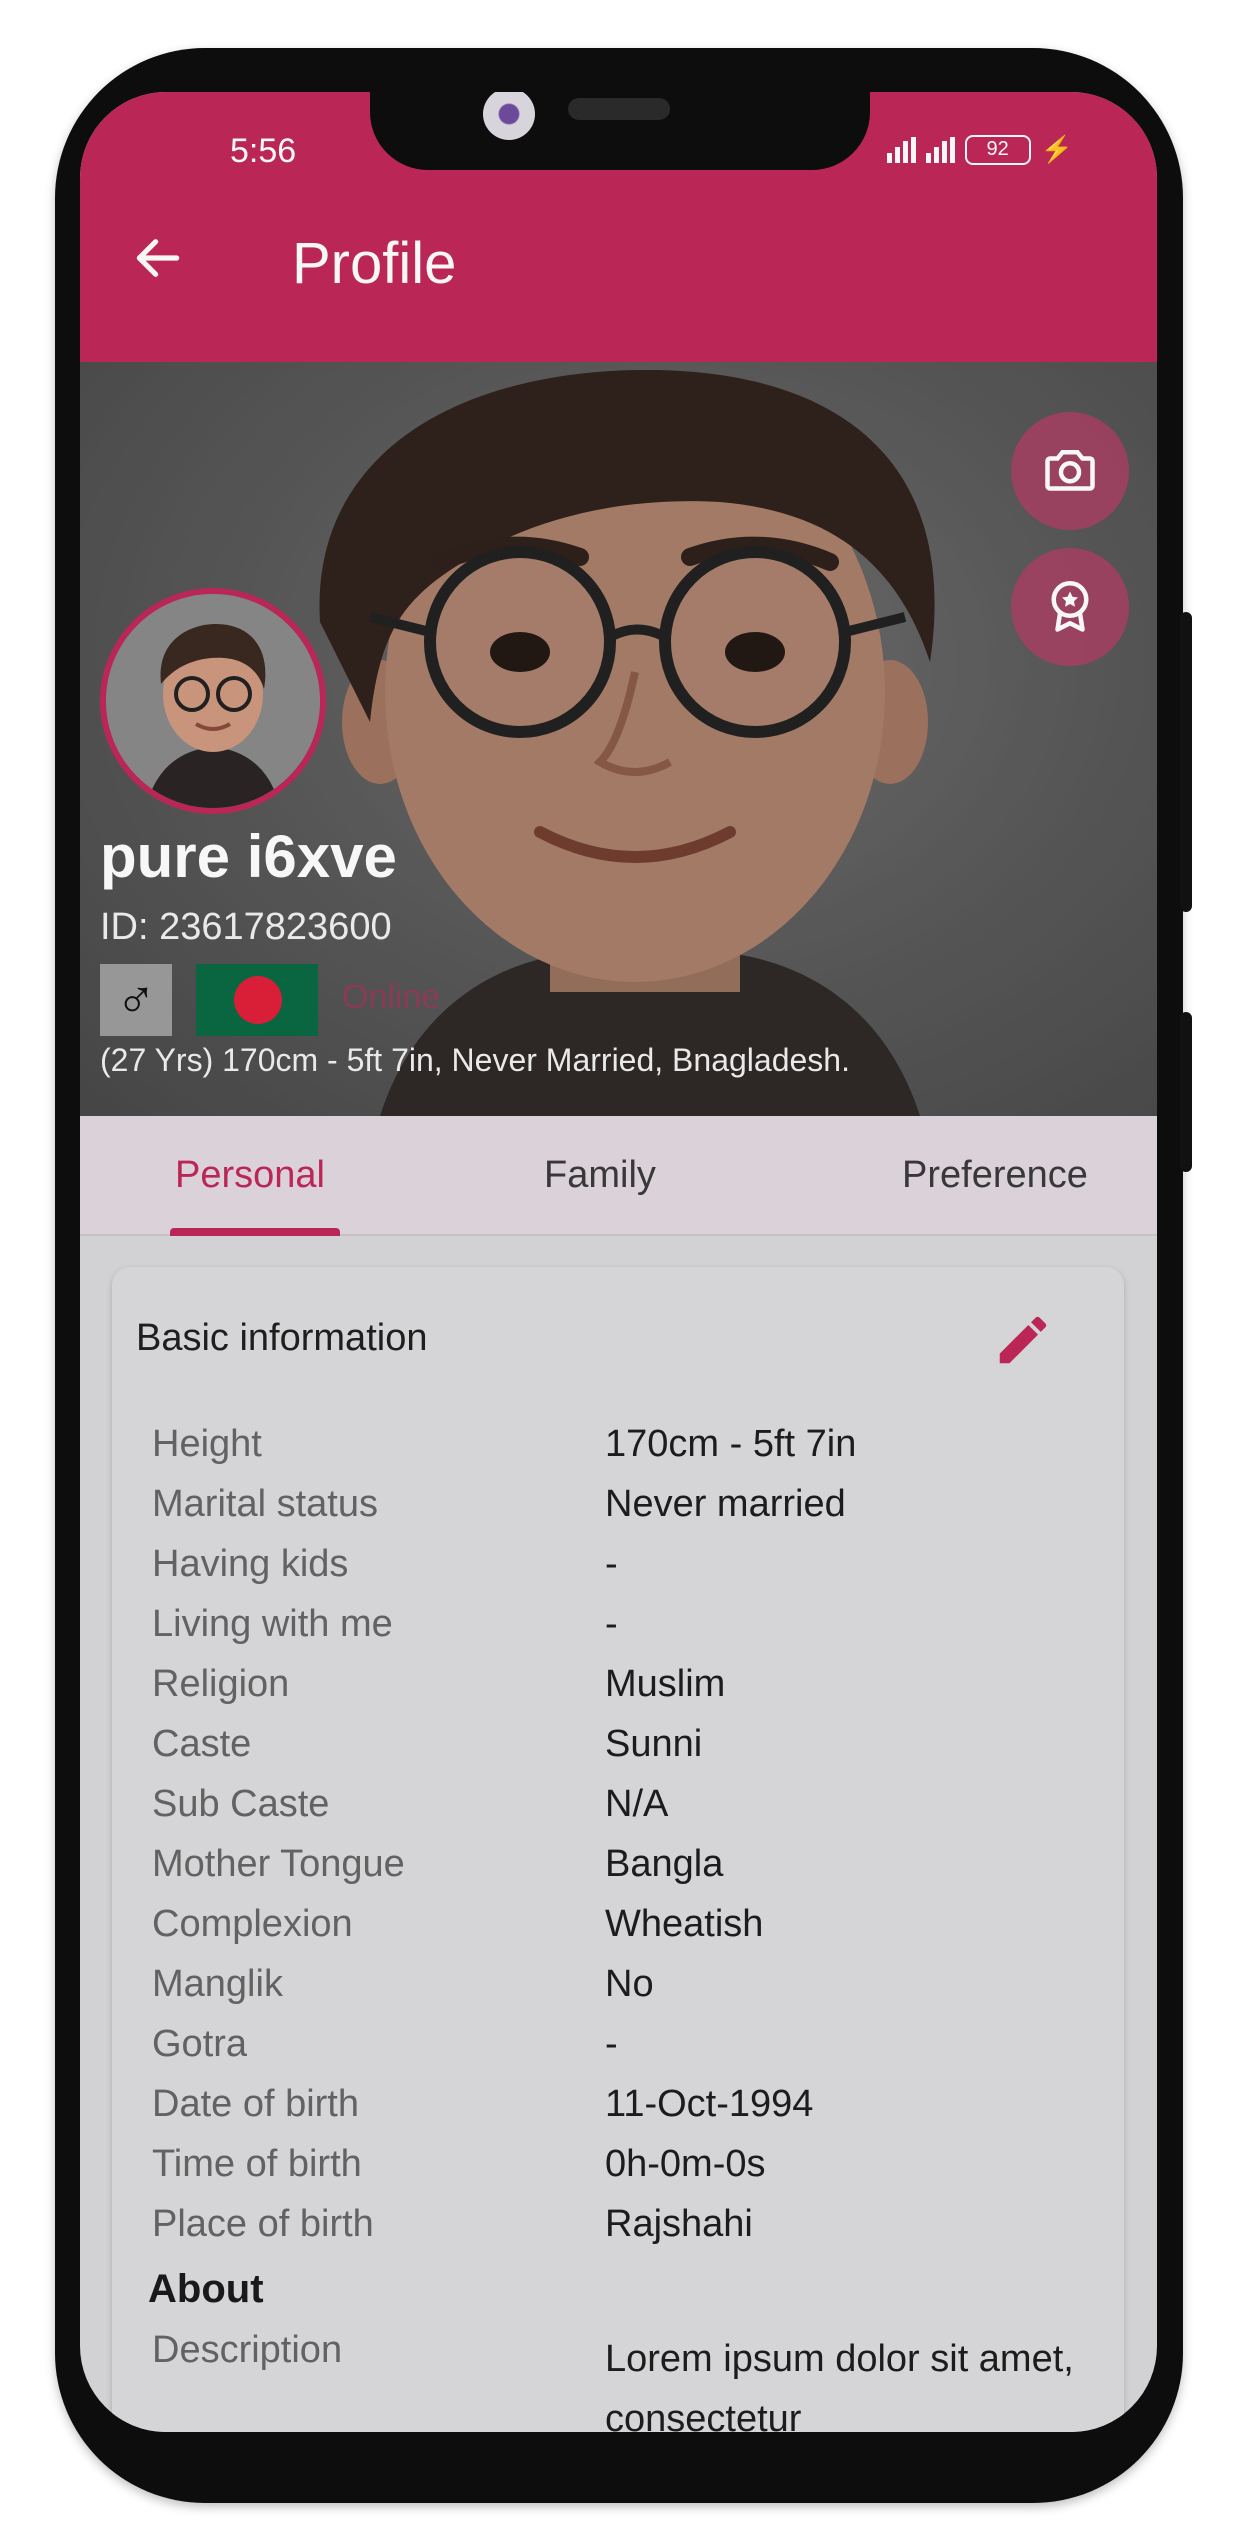 This screenshot has width=1242, height=2541. I want to click on description-label: Description, so click(247, 2350).